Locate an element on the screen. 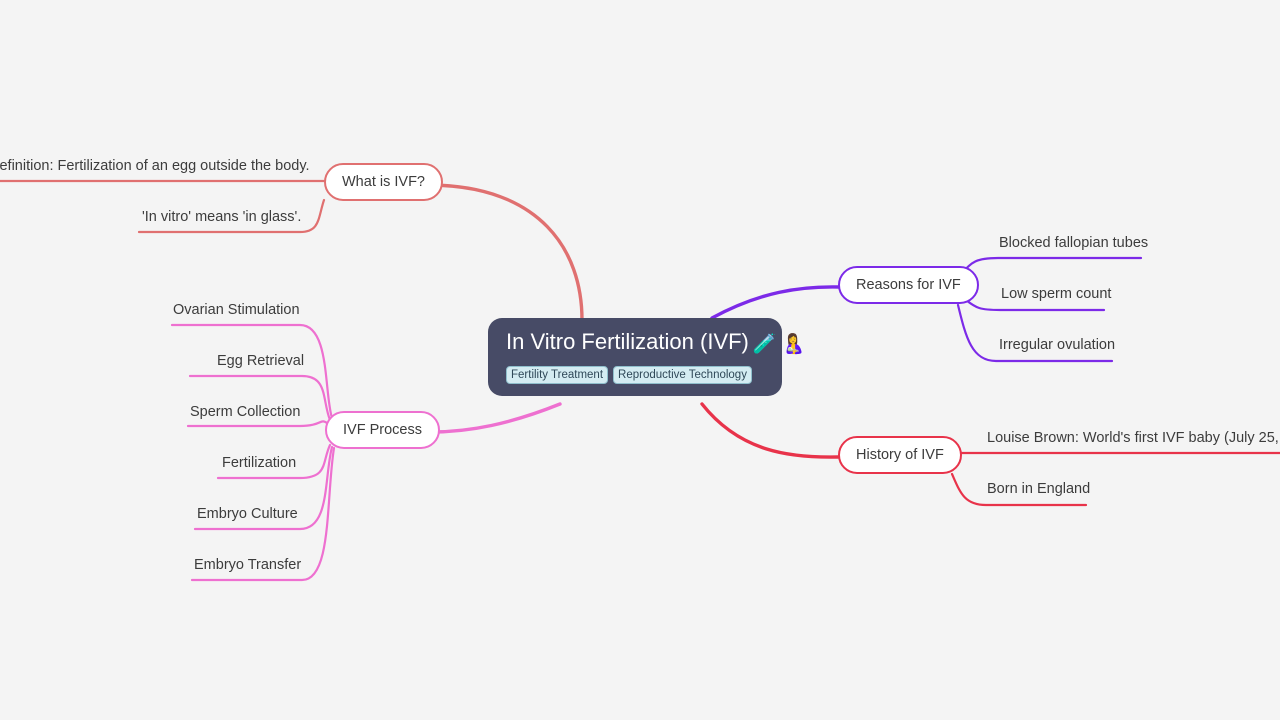 The width and height of the screenshot is (1280, 720). root-tag-fertility-treatment: Fertility Treatment is located at coordinates (557, 375).